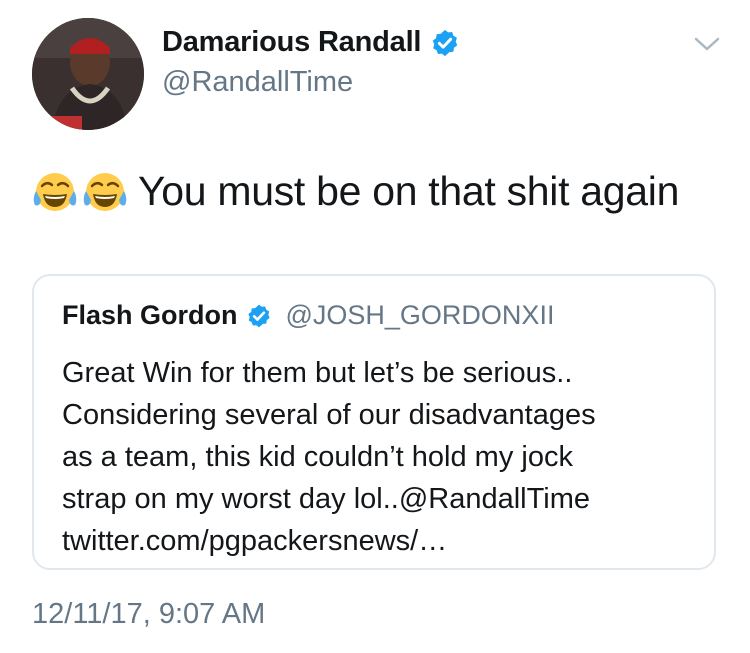  I want to click on avatar, so click(88, 74).